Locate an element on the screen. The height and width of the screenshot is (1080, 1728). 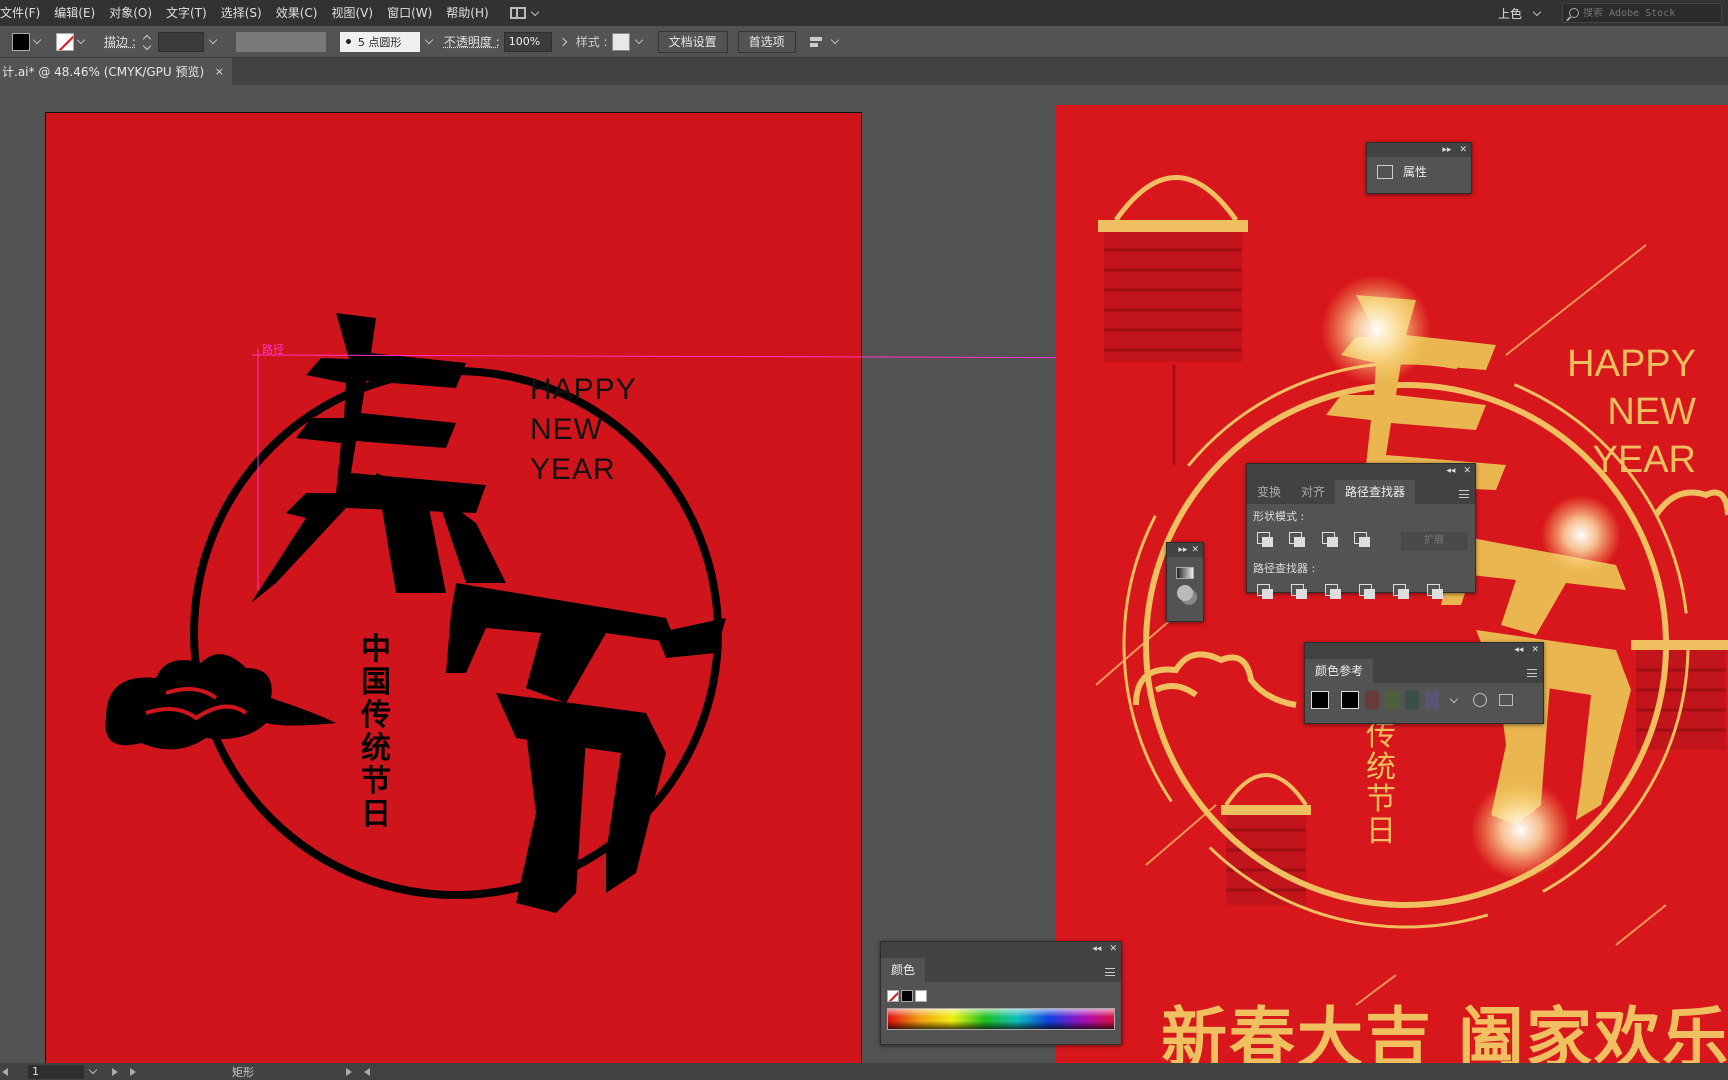
none-swatch is located at coordinates (893, 996).